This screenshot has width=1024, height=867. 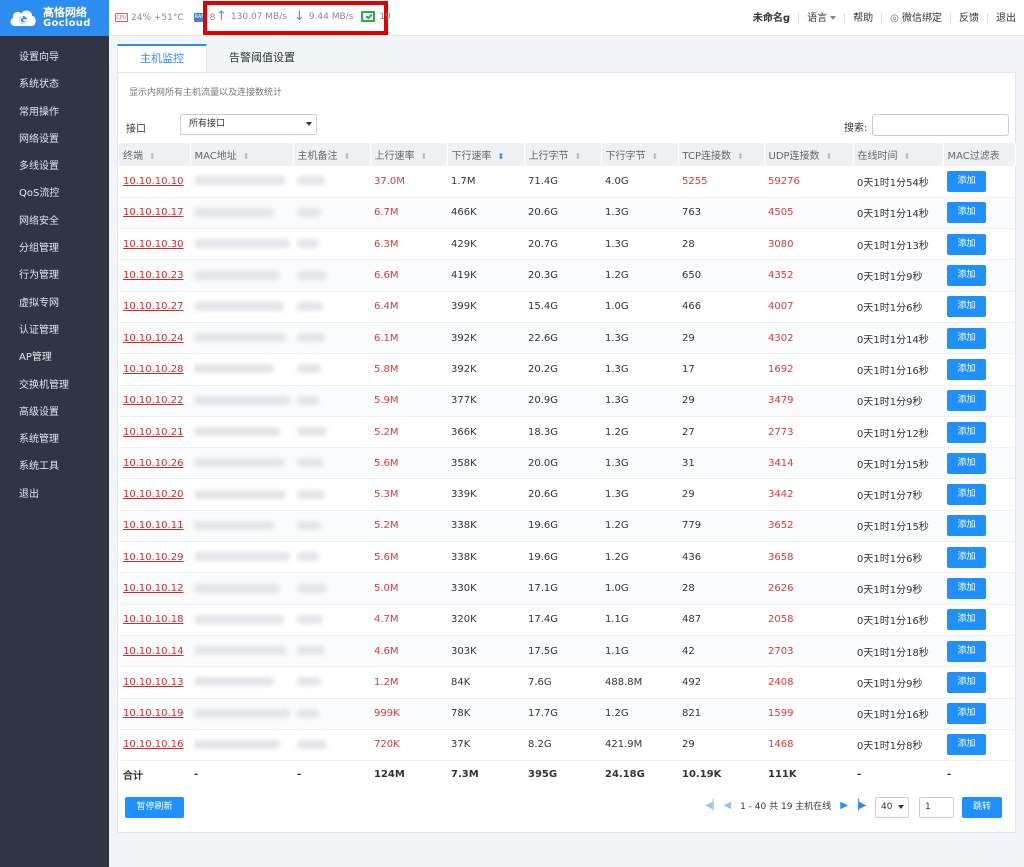 I want to click on download-rate-cell: 339K, so click(x=485, y=494).